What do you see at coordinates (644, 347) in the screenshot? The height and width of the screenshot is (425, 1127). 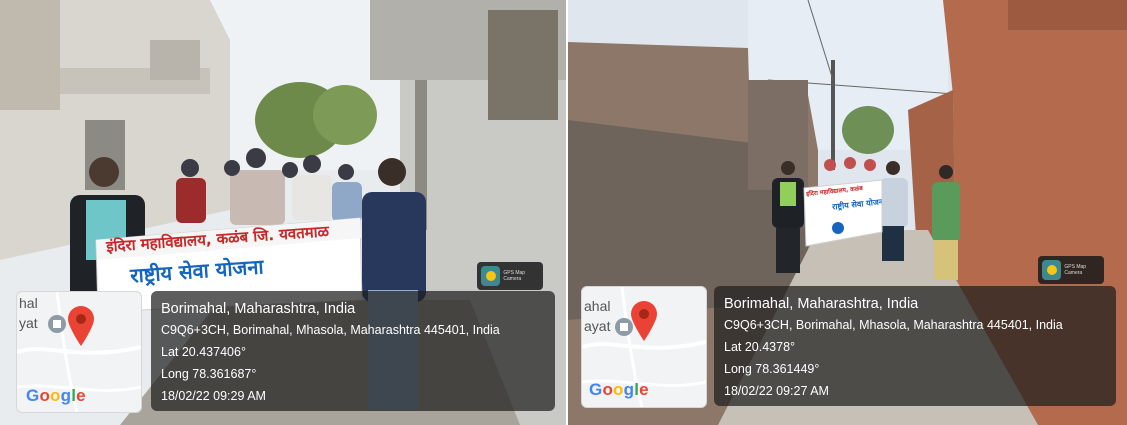 I see `map-thumbnail: ahal ayat Google` at bounding box center [644, 347].